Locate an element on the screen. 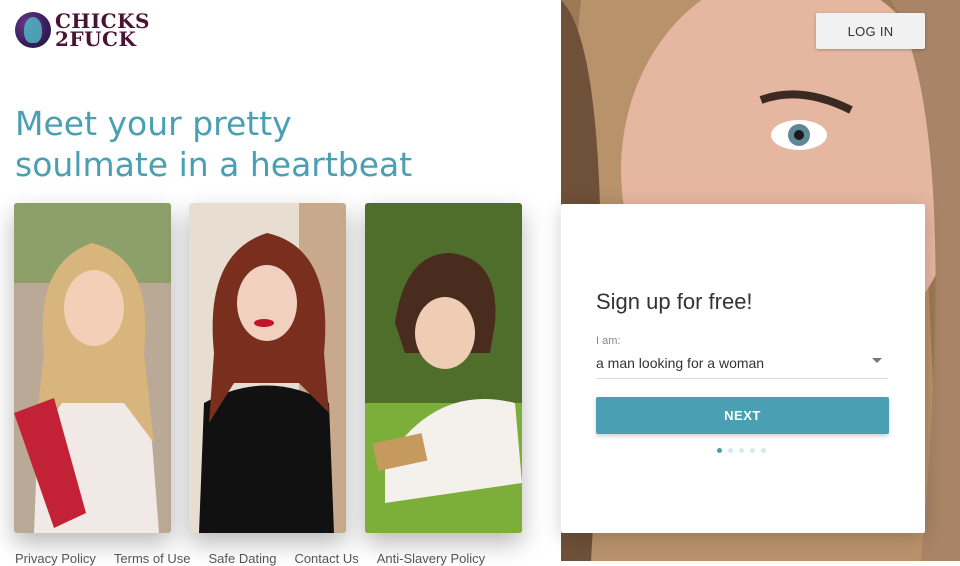 The height and width of the screenshot is (566, 960). profile-photo-redhead is located at coordinates (267, 368).